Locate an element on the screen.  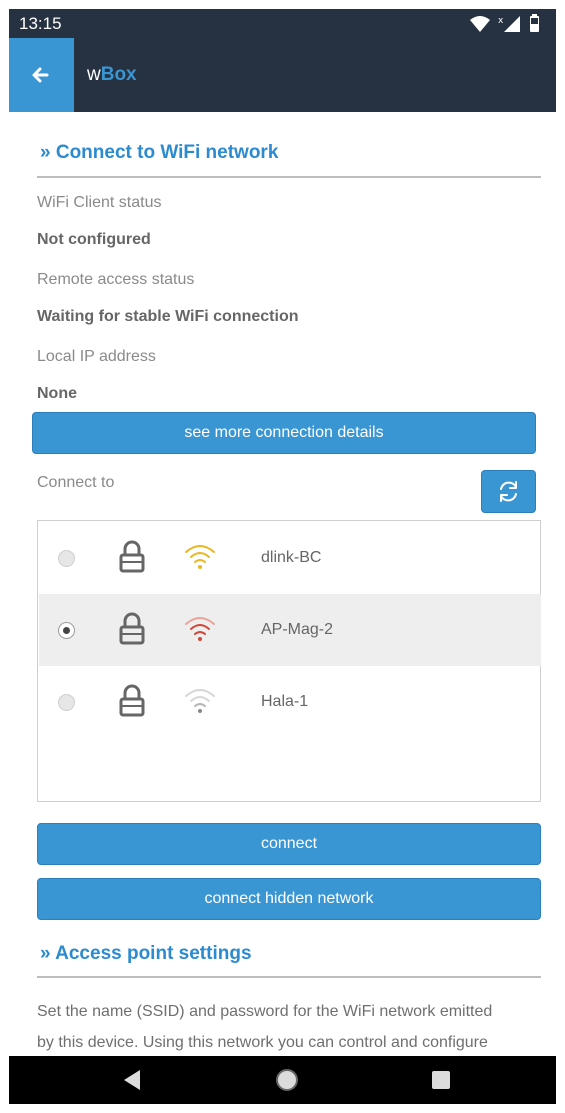
network-row: Hala-1 is located at coordinates (290, 702).